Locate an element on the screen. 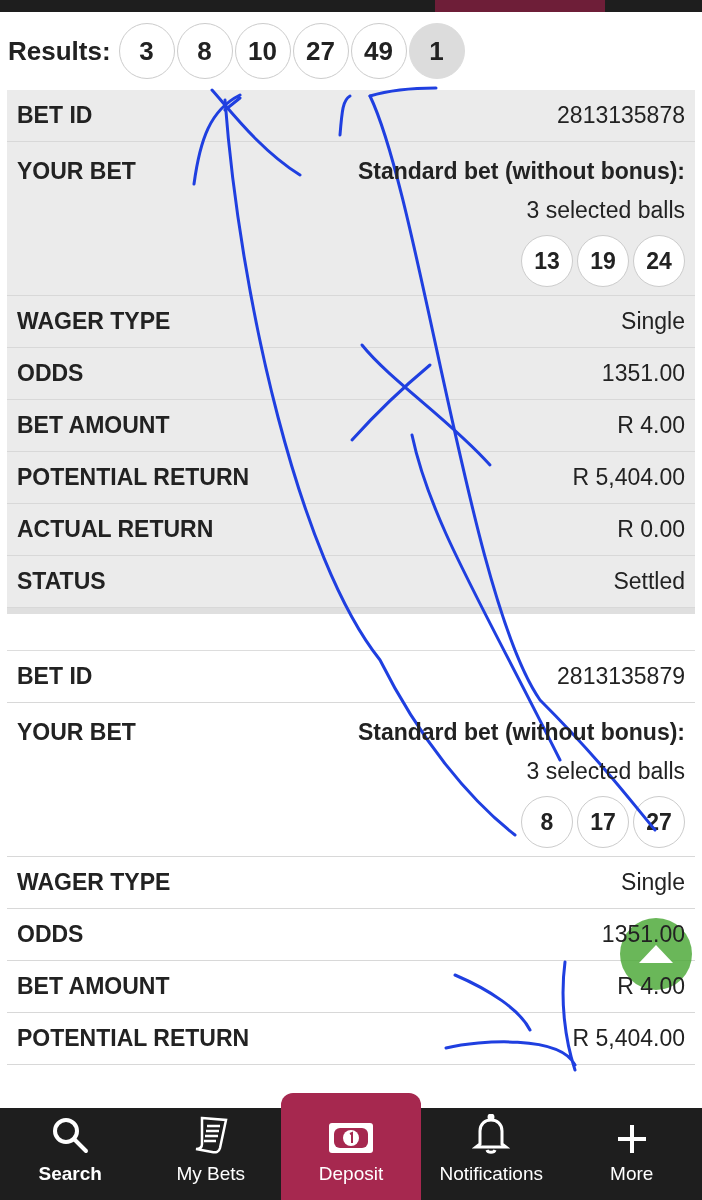 The width and height of the screenshot is (702, 1200). selected-ball: 19 is located at coordinates (603, 261).